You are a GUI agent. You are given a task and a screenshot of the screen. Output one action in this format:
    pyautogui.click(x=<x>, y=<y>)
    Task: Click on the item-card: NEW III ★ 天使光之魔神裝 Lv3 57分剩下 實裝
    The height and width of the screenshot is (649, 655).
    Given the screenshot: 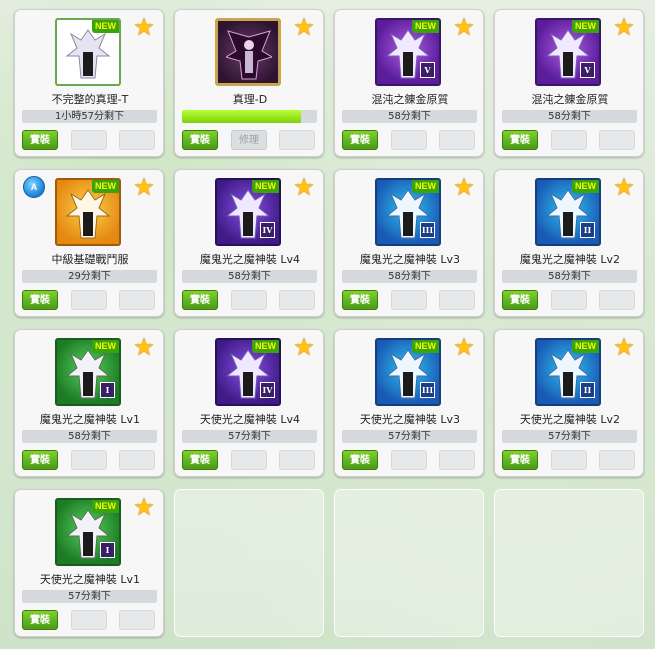 What is the action you would take?
    pyautogui.click(x=409, y=403)
    